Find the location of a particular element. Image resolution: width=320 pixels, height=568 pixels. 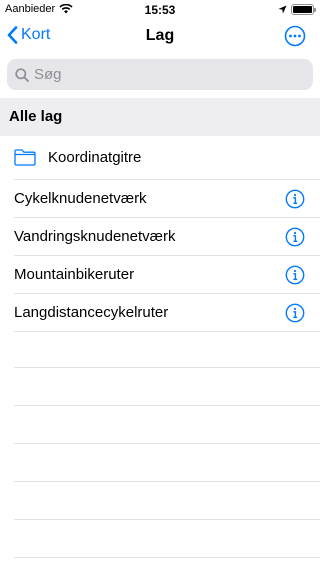

layer-row-langdistancecykelruter: Langdistancecykelruter is located at coordinates (160, 313).